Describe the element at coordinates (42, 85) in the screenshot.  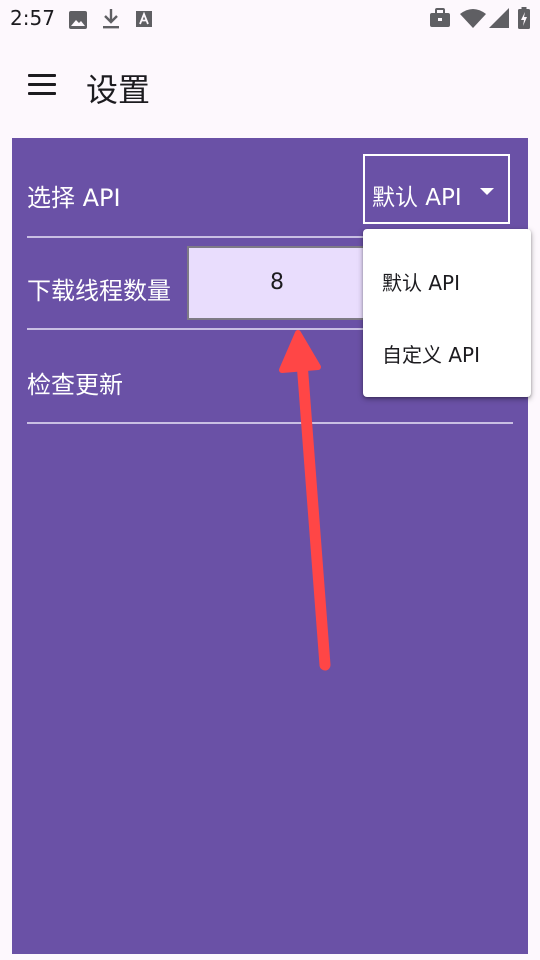
I see `hamburger-menu-icon` at that location.